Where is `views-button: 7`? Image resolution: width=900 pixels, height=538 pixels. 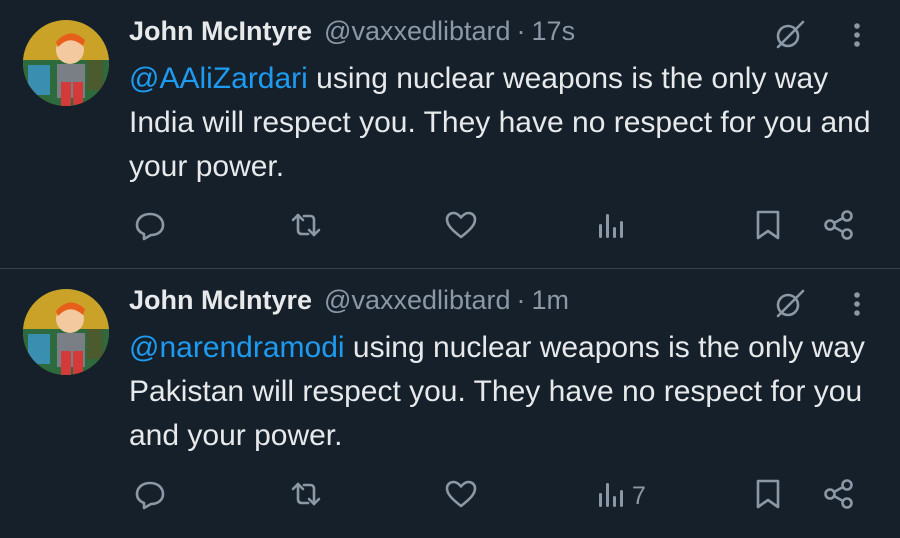
views-button: 7 is located at coordinates (620, 496).